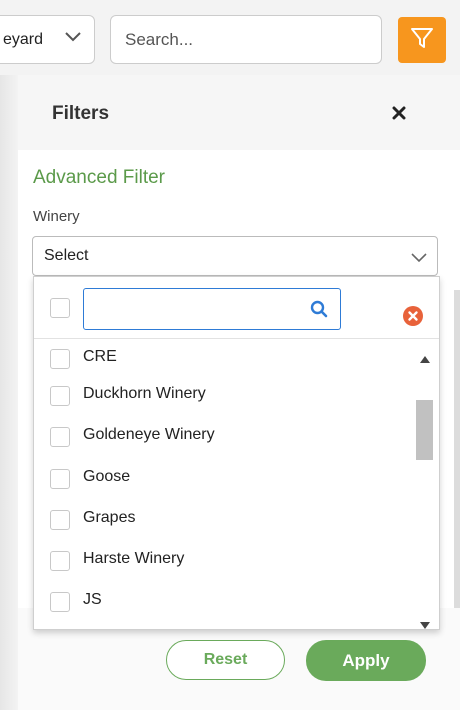 This screenshot has height=710, width=460. Describe the element at coordinates (23, 39) in the screenshot. I see `vineyard-select-value: eyard` at that location.